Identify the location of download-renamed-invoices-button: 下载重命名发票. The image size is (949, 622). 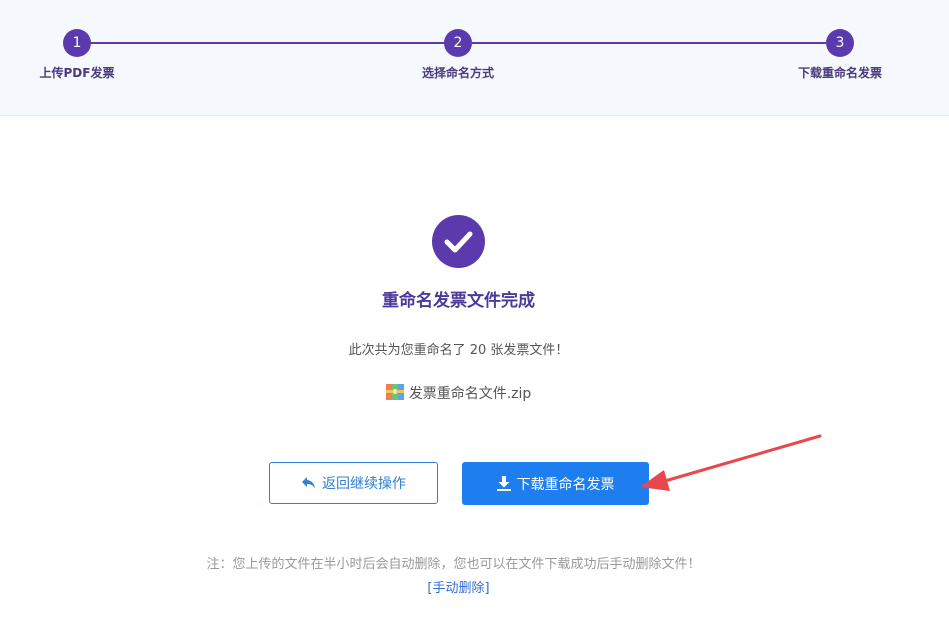
(555, 483).